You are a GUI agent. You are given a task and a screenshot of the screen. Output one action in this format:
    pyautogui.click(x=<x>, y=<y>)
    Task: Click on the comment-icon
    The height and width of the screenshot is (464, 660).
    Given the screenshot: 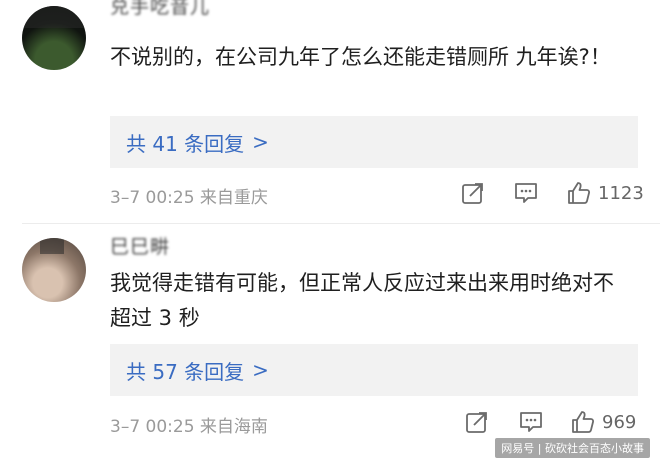 What is the action you would take?
    pyautogui.click(x=531, y=422)
    